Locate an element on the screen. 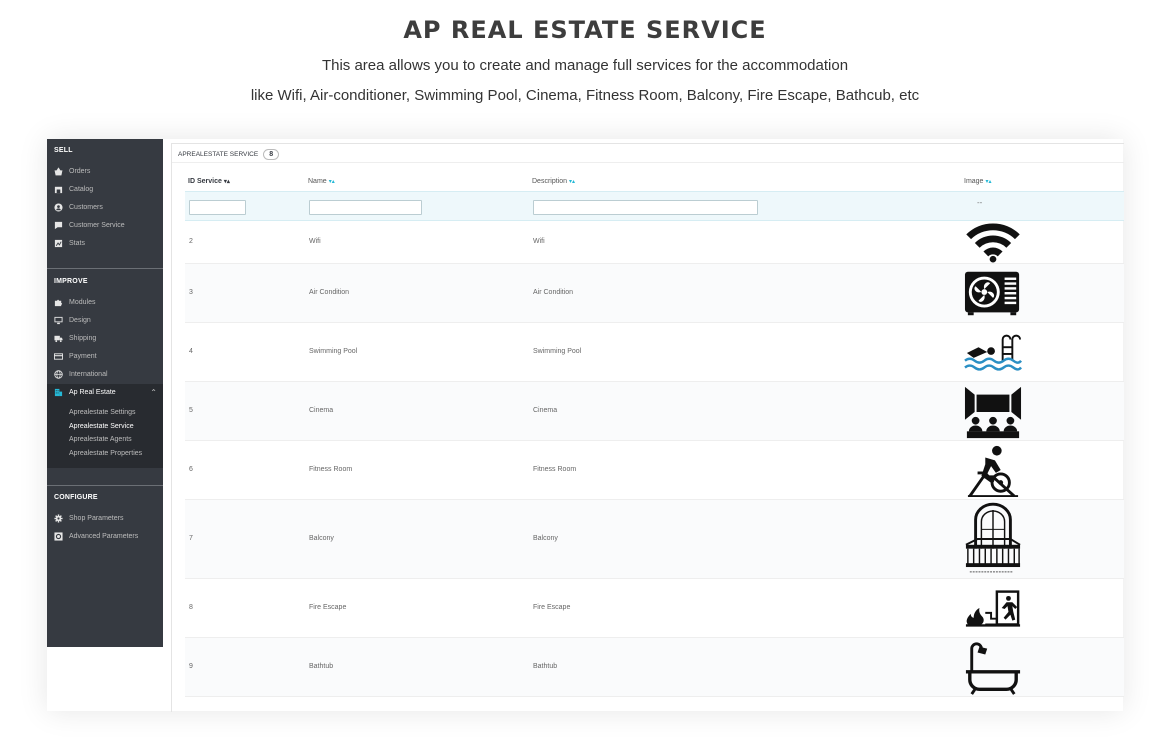 The height and width of the screenshot is (741, 1170). cell-description: Air Condition is located at coordinates (553, 292).